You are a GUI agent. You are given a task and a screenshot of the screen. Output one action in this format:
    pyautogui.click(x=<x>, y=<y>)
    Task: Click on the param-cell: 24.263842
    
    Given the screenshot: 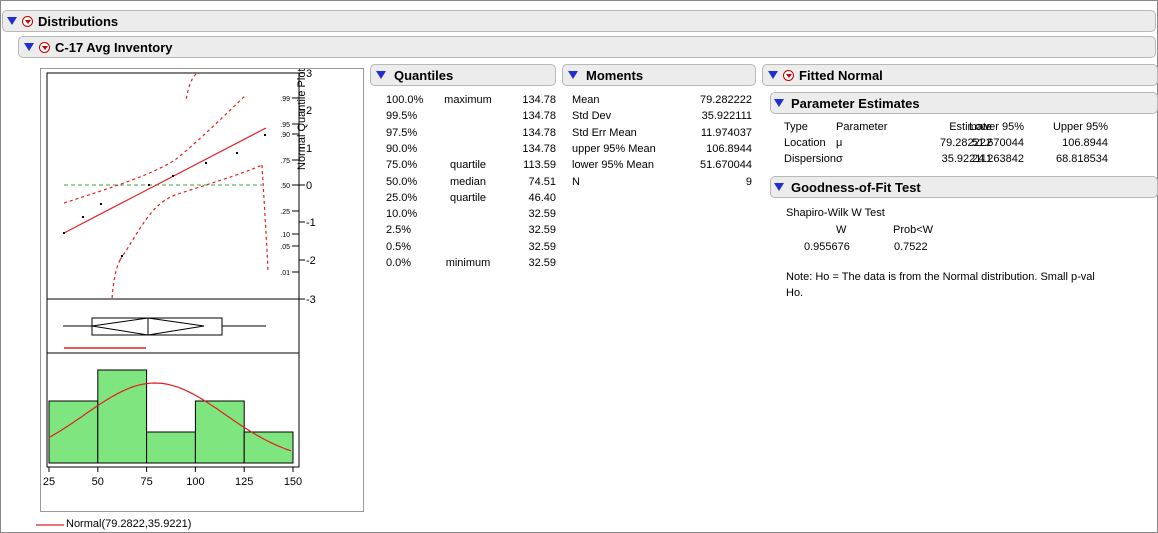 What is the action you would take?
    pyautogui.click(x=998, y=159)
    